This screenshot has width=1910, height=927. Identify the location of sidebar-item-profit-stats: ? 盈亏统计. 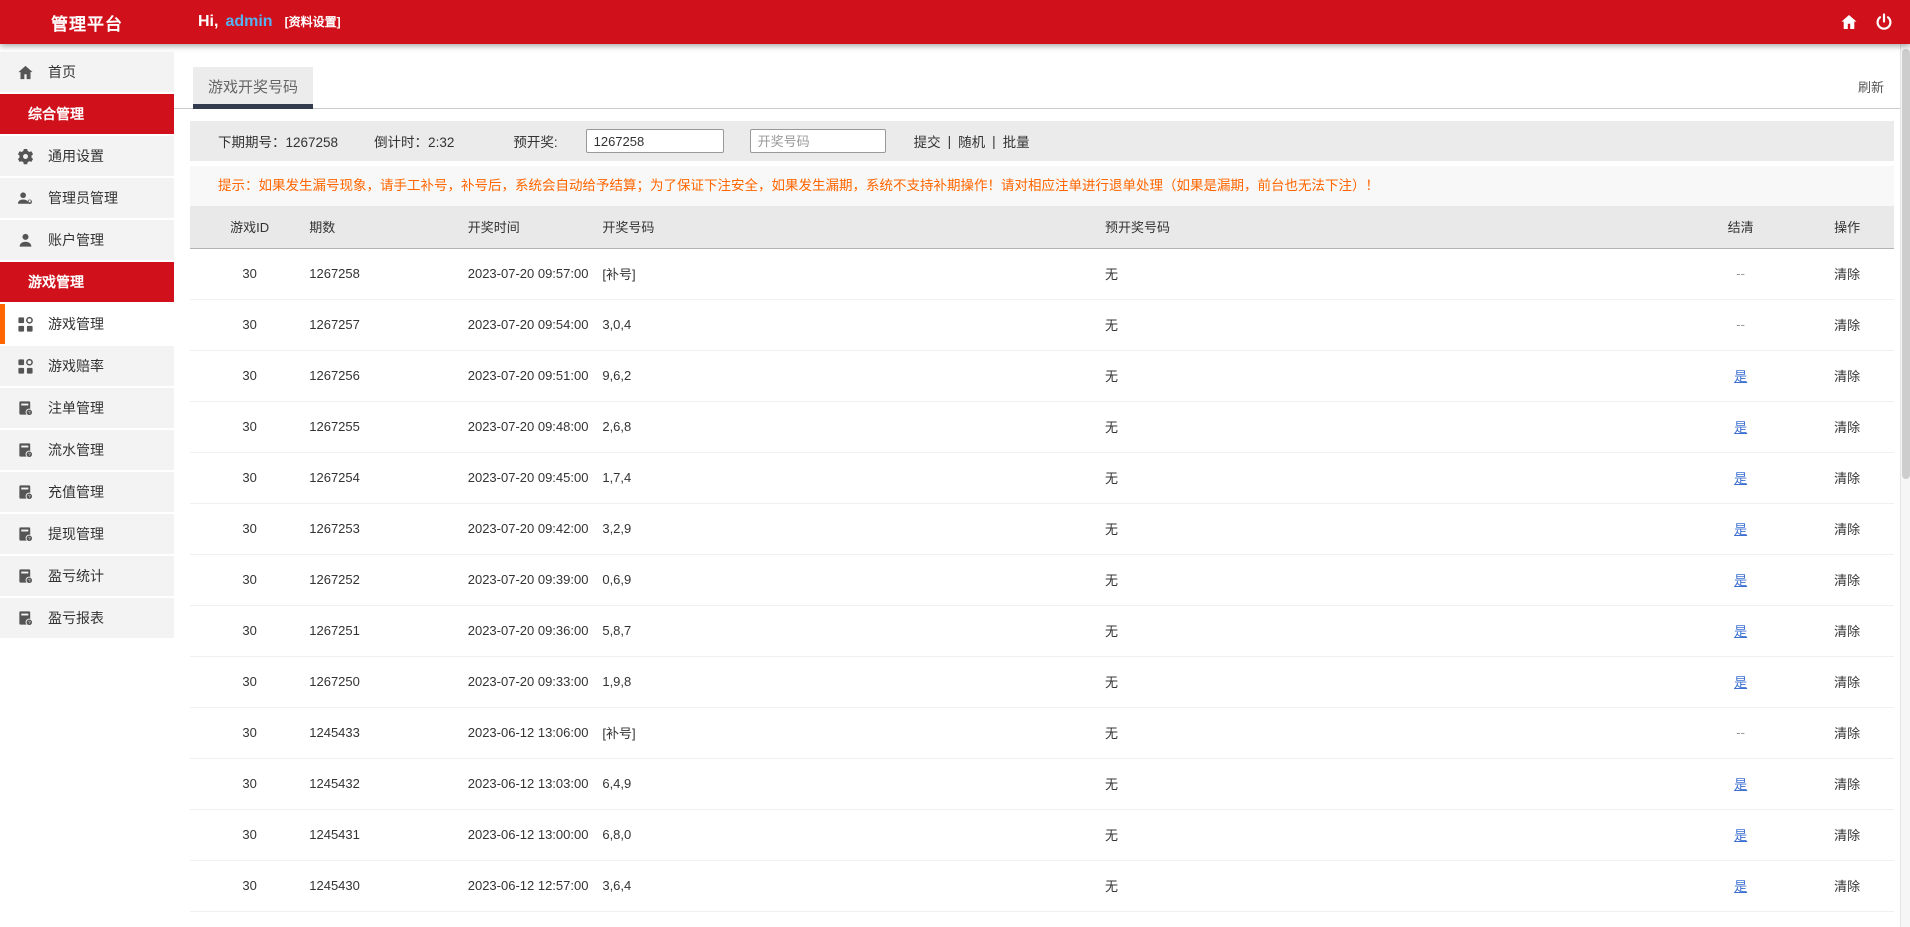
(87, 576).